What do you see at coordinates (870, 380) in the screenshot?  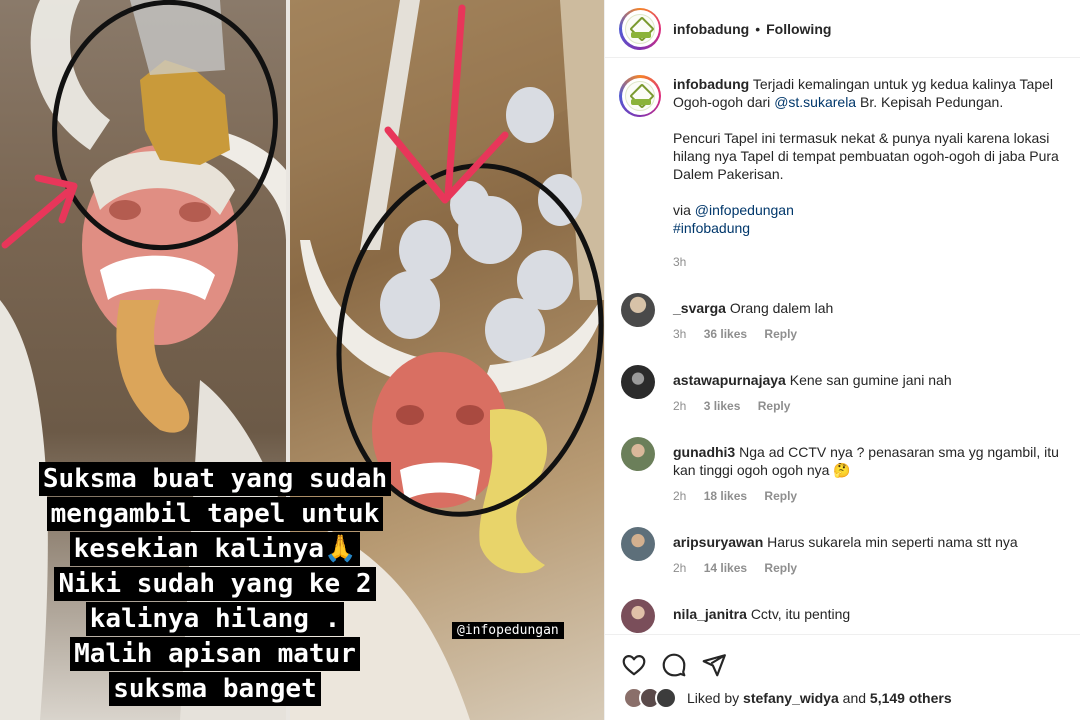 I see `comment-text: Kene san gumine jani nah` at bounding box center [870, 380].